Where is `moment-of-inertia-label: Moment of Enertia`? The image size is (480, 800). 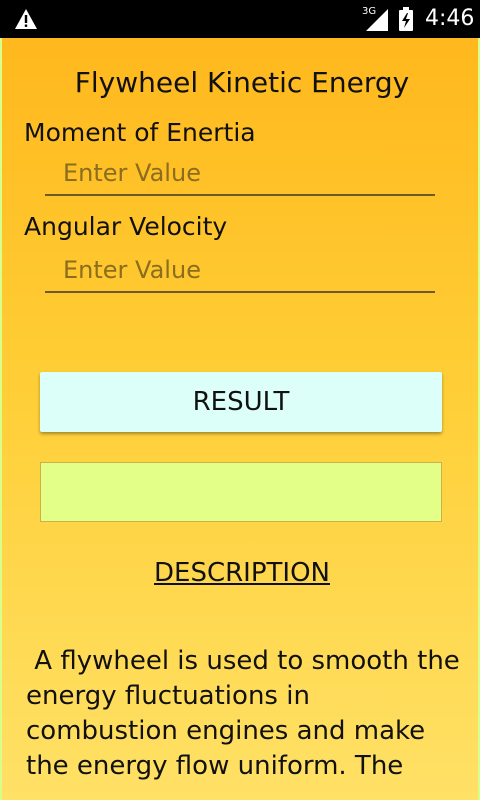 moment-of-inertia-label: Moment of Enertia is located at coordinates (140, 132).